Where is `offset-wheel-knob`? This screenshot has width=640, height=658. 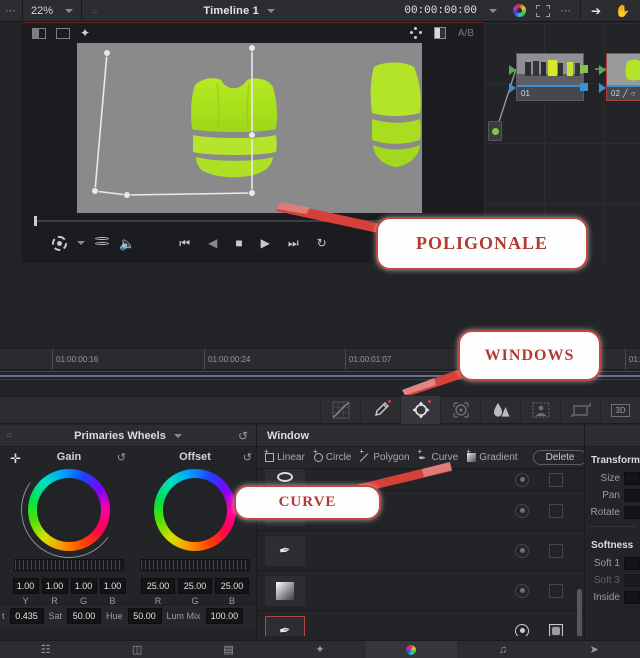 offset-wheel-knob is located at coordinates (194, 509).